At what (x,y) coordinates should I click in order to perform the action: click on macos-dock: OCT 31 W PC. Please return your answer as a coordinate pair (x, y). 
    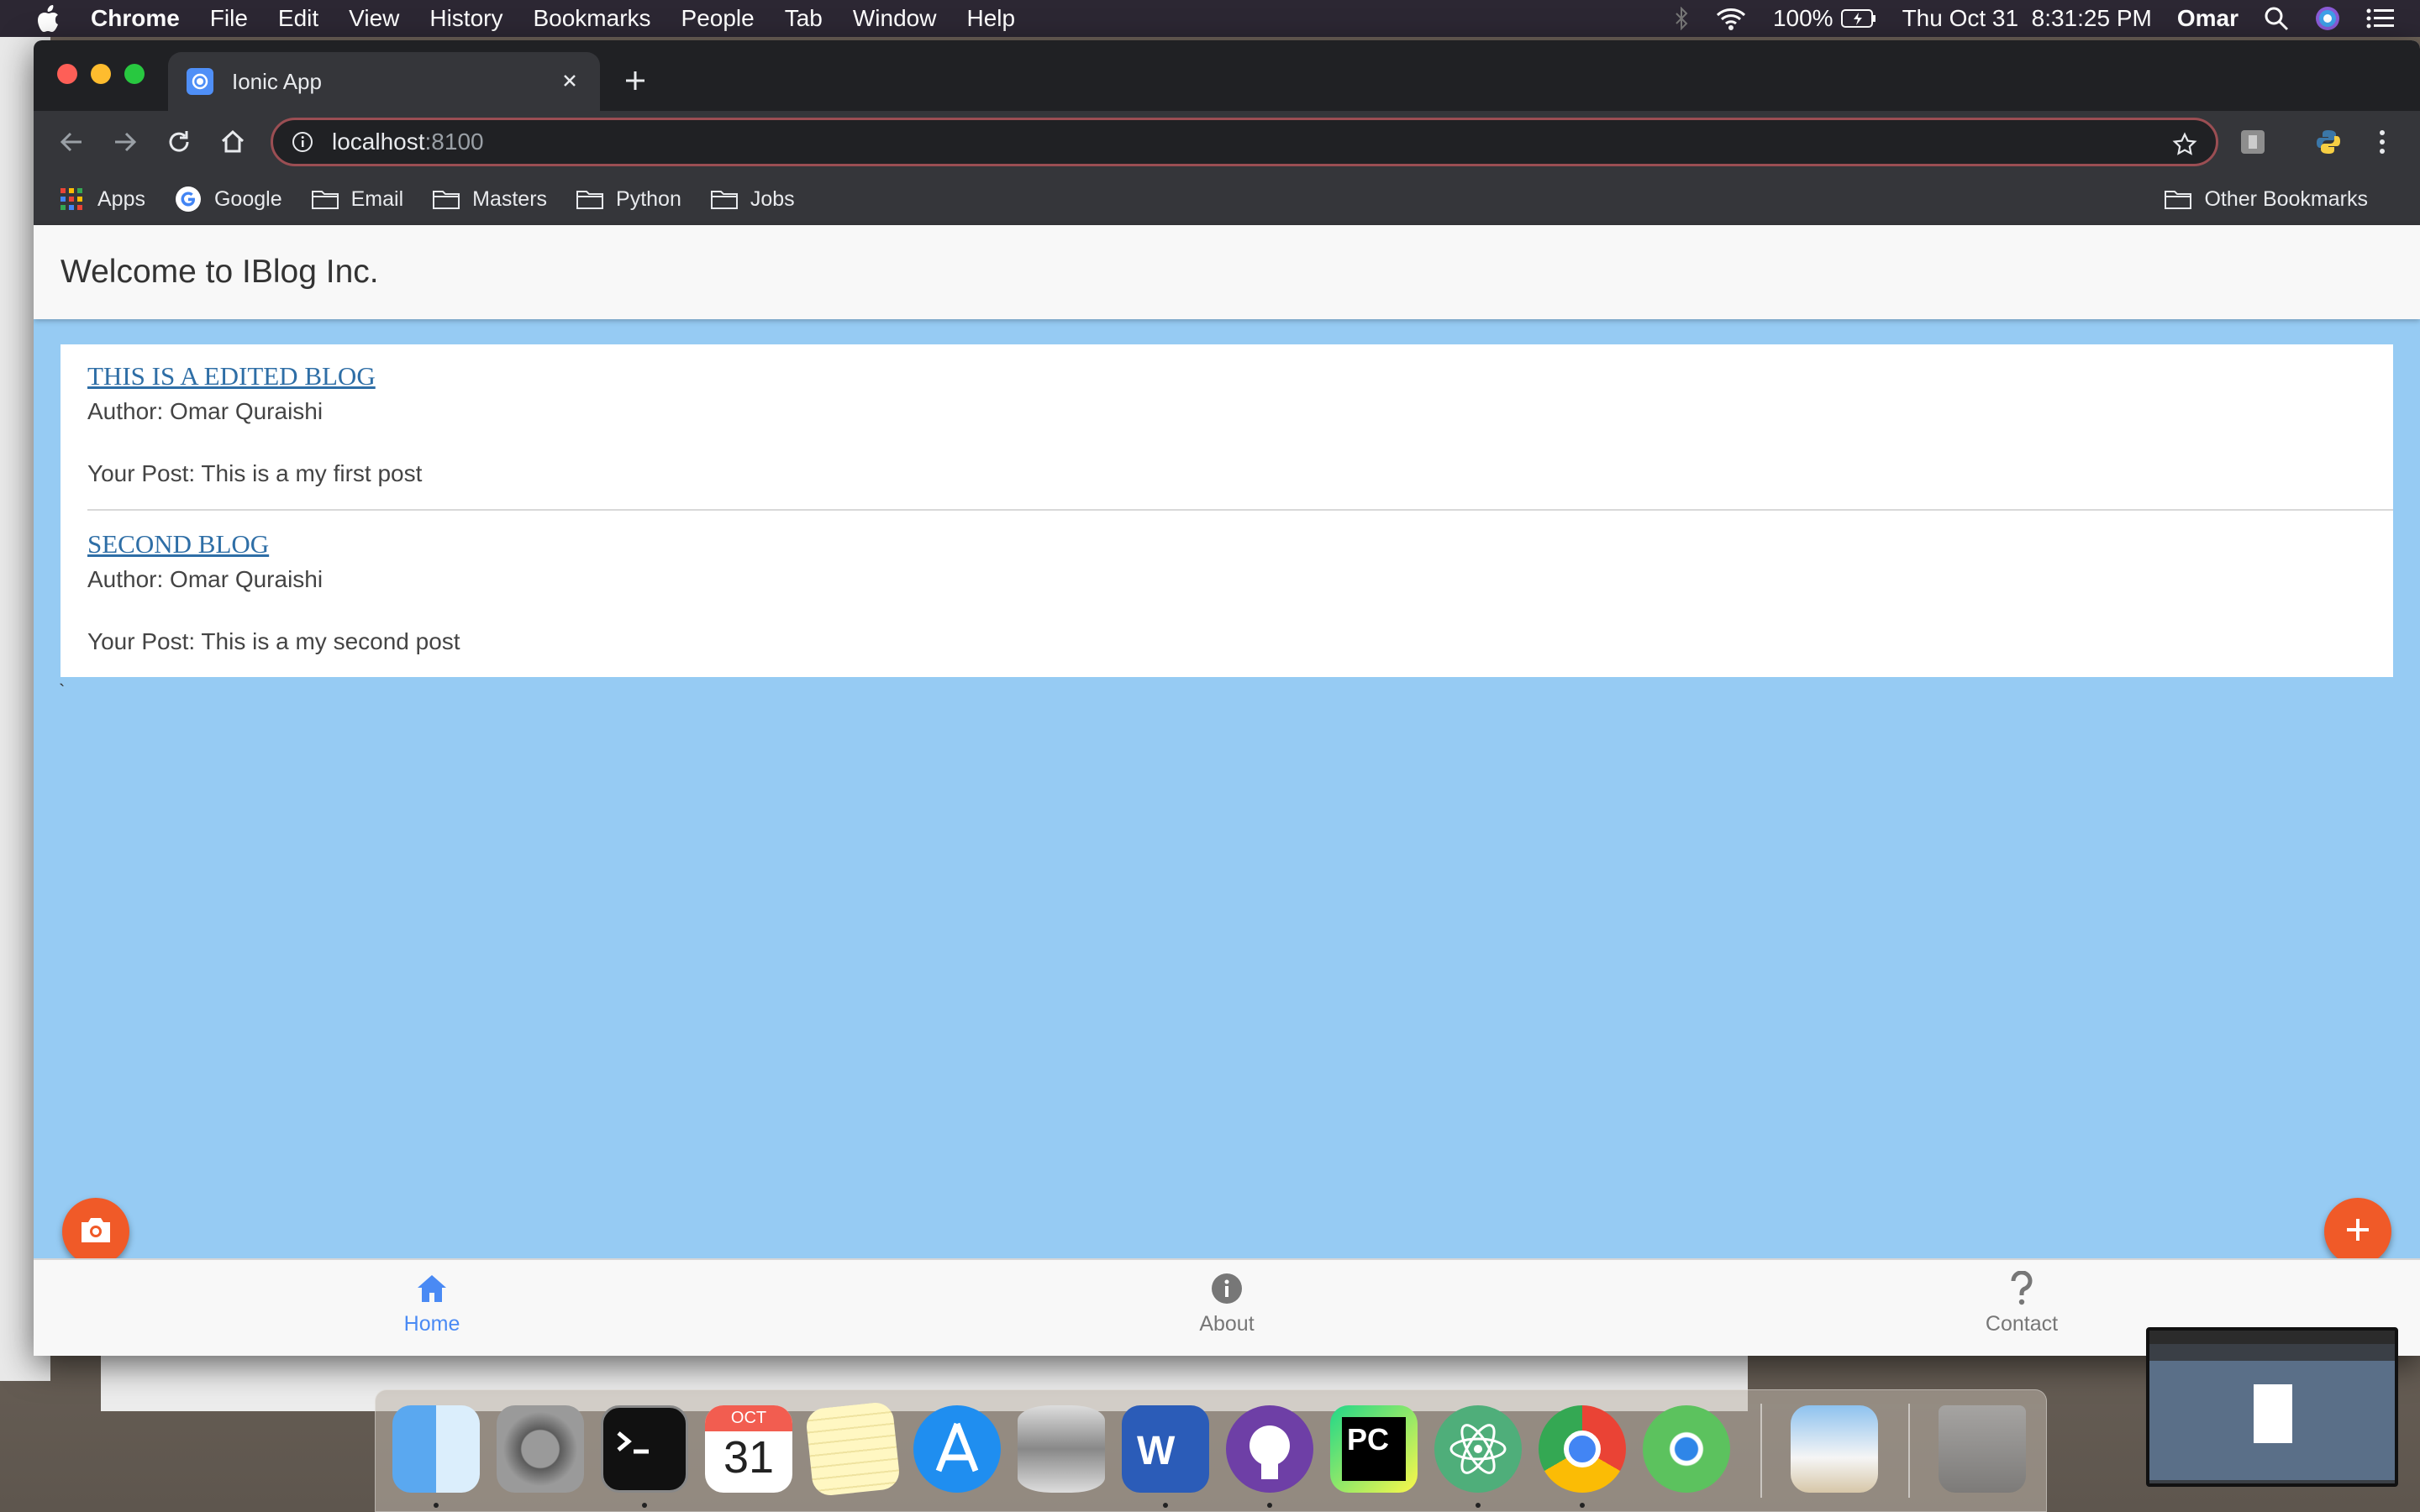
    Looking at the image, I should click on (1211, 1450).